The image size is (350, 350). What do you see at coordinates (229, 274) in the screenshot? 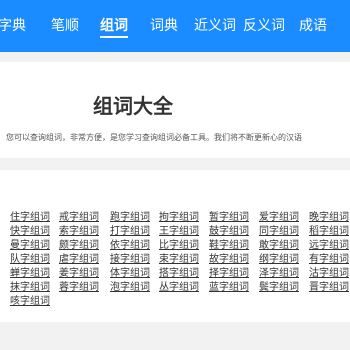
I see `word-link: 择字组词` at bounding box center [229, 274].